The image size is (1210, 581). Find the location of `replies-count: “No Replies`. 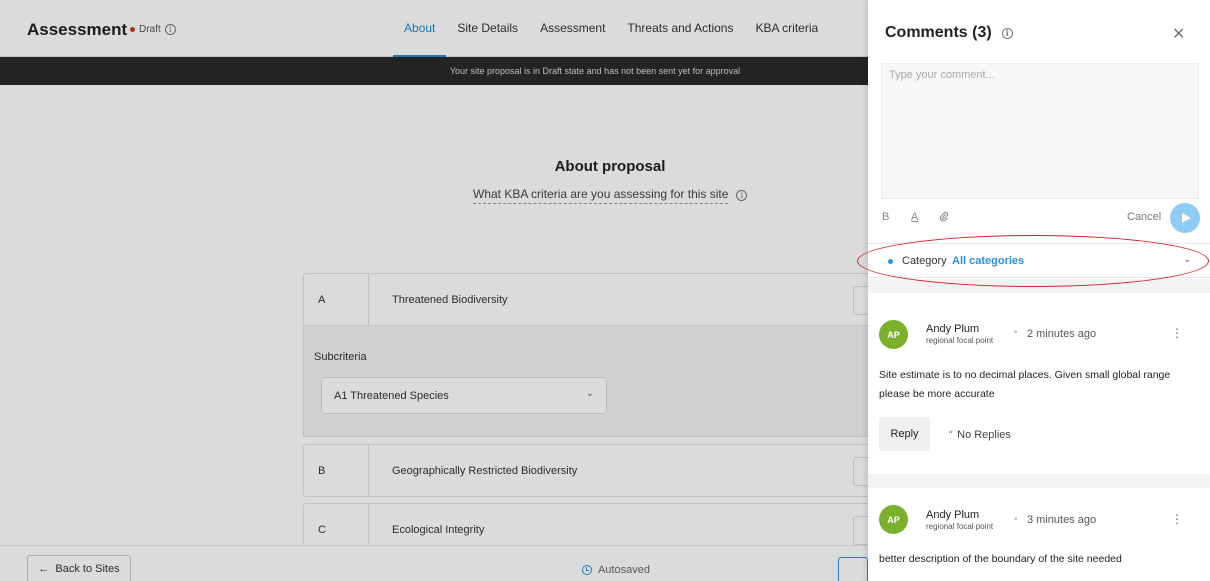

replies-count: “No Replies is located at coordinates (979, 435).